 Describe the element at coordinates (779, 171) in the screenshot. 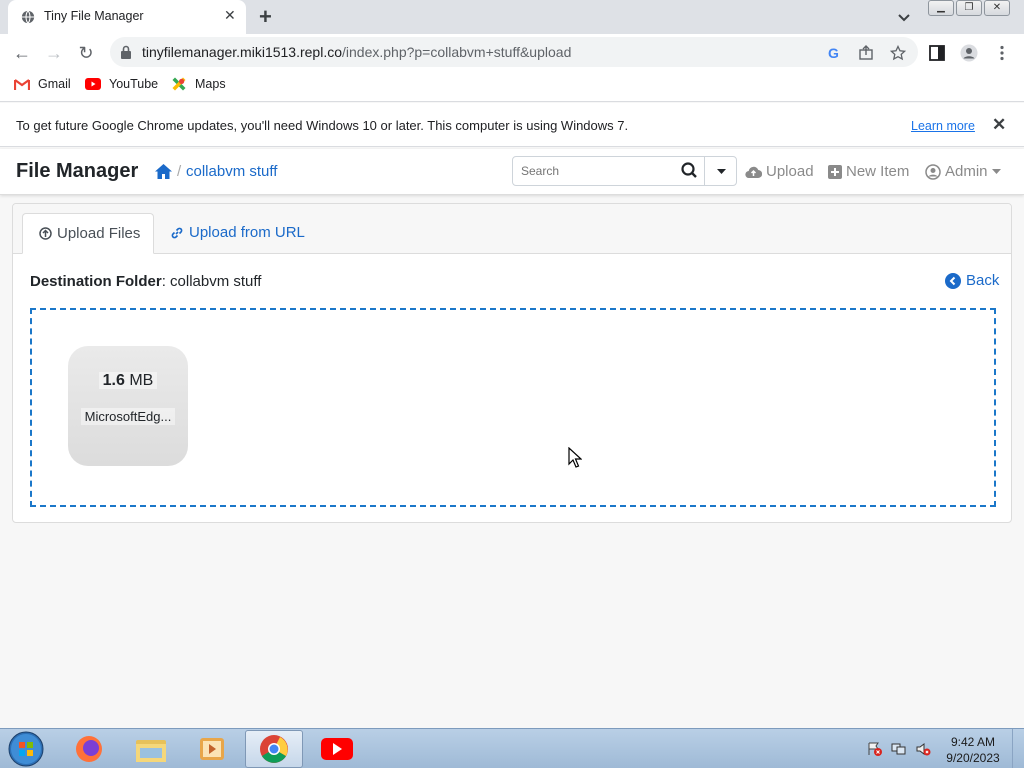

I see `upload-nav-link: Upload` at that location.